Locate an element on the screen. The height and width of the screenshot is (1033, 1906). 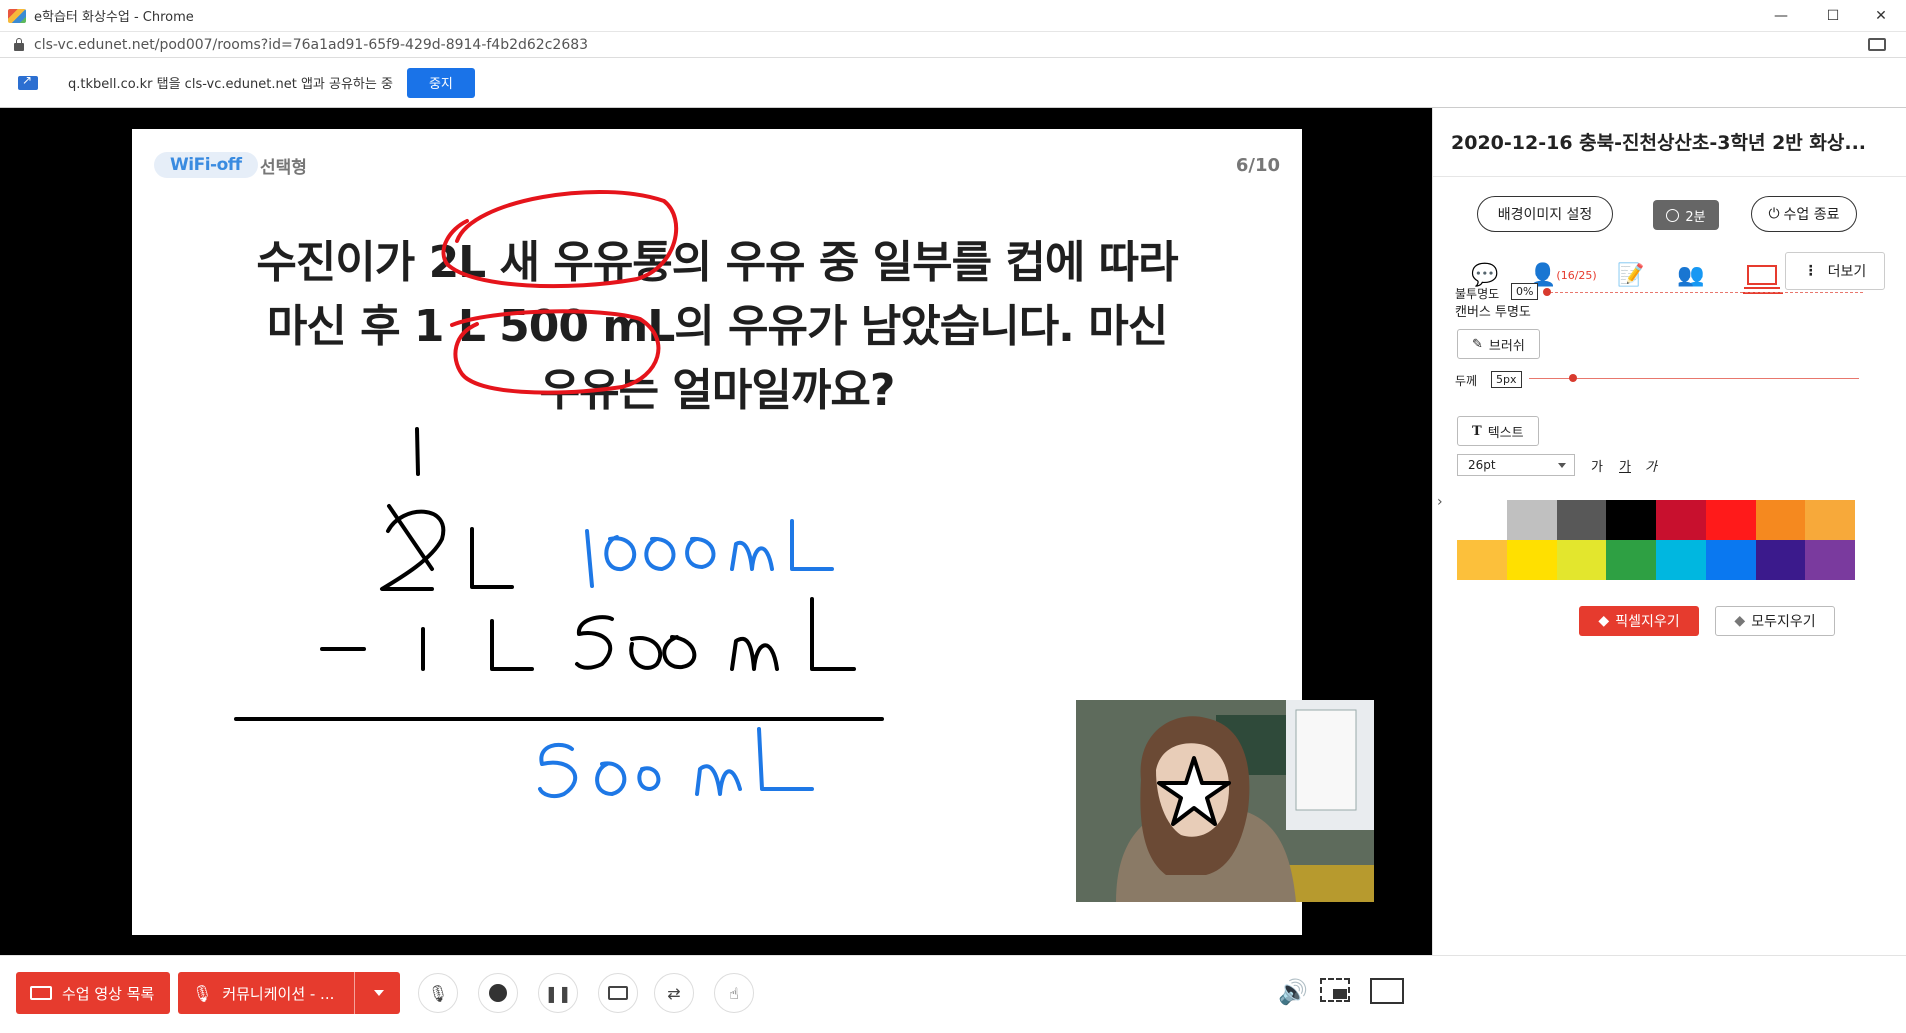
ink-L is located at coordinates (492, 558).